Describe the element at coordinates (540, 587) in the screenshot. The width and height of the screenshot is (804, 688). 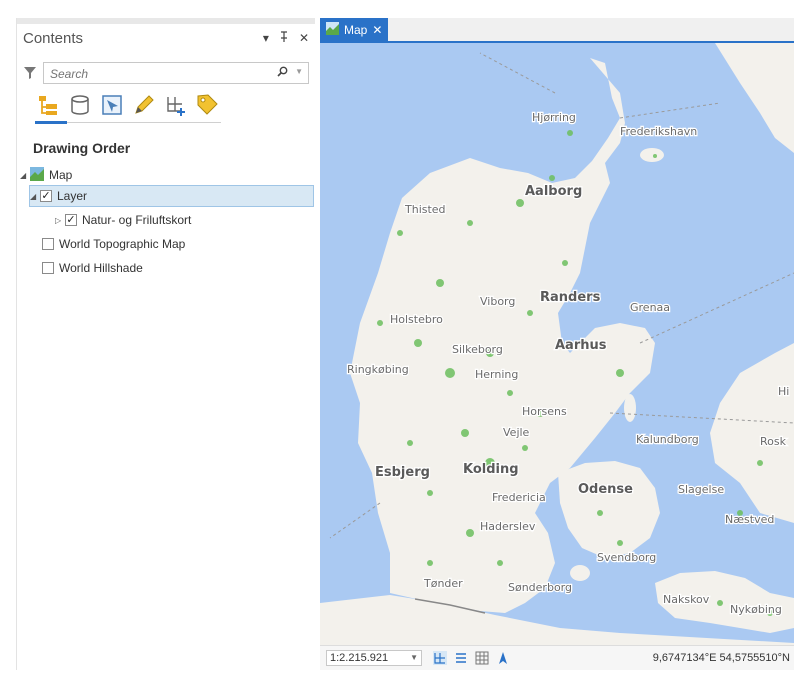
I see `city-label-sonderborg: Sønderborg` at that location.